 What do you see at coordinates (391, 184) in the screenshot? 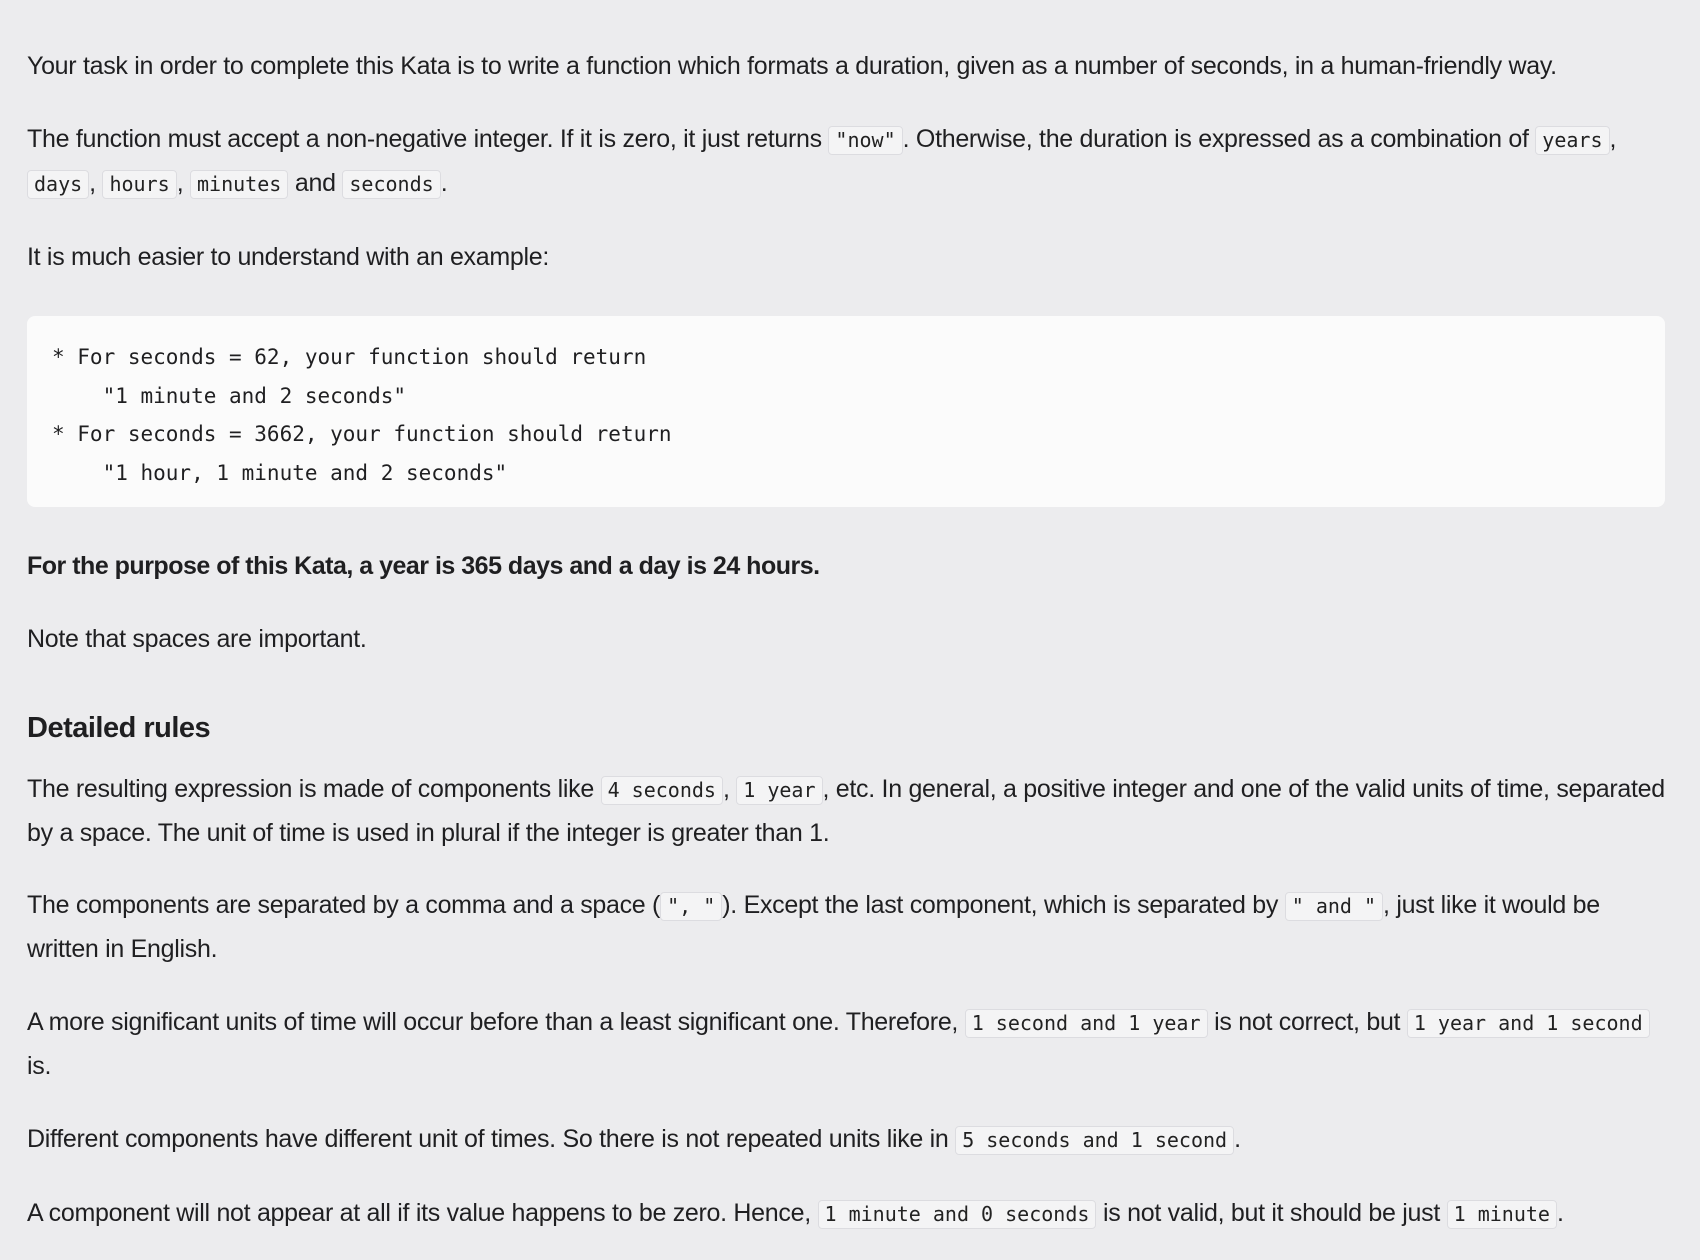
I see `code-seconds: seconds` at bounding box center [391, 184].